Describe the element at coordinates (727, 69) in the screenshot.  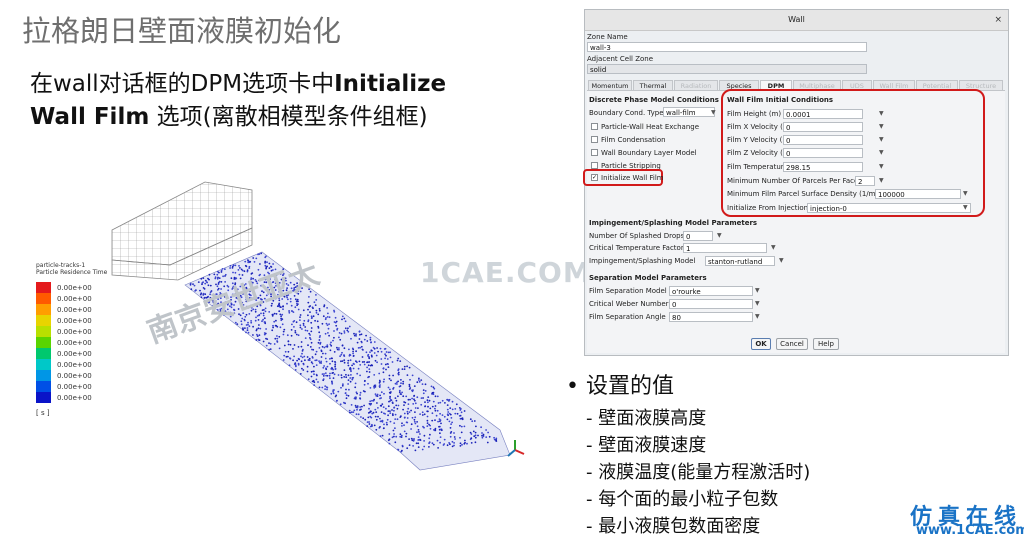
I see `adjacent-zone-field: solid` at that location.